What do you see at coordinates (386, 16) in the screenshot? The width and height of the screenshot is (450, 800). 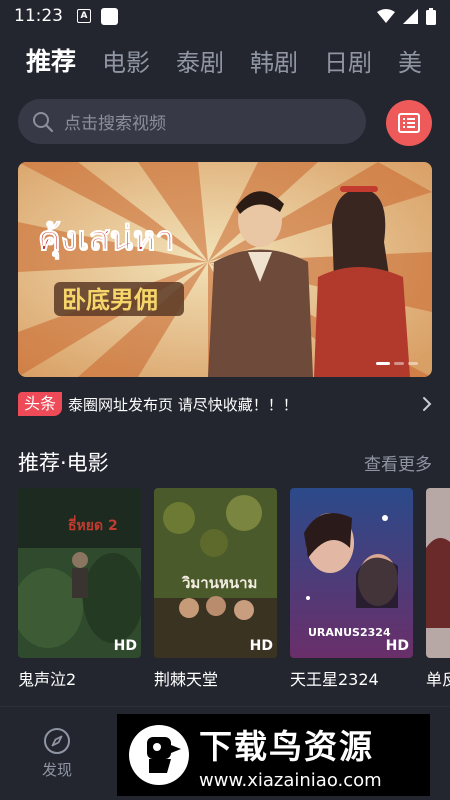 I see `wifi-icon` at bounding box center [386, 16].